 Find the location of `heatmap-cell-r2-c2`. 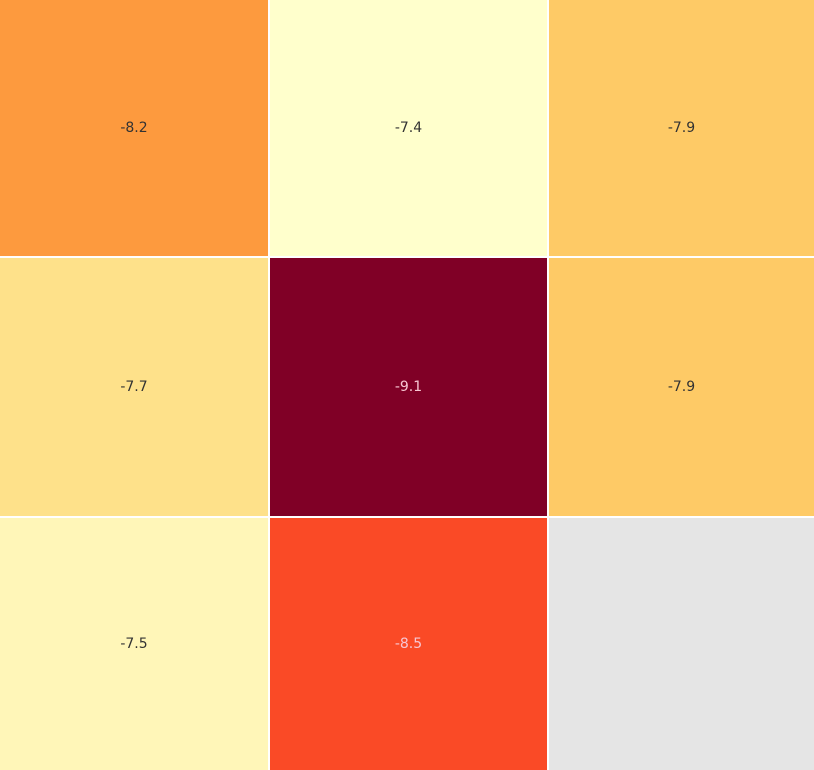

heatmap-cell-r2-c2 is located at coordinates (681, 644).